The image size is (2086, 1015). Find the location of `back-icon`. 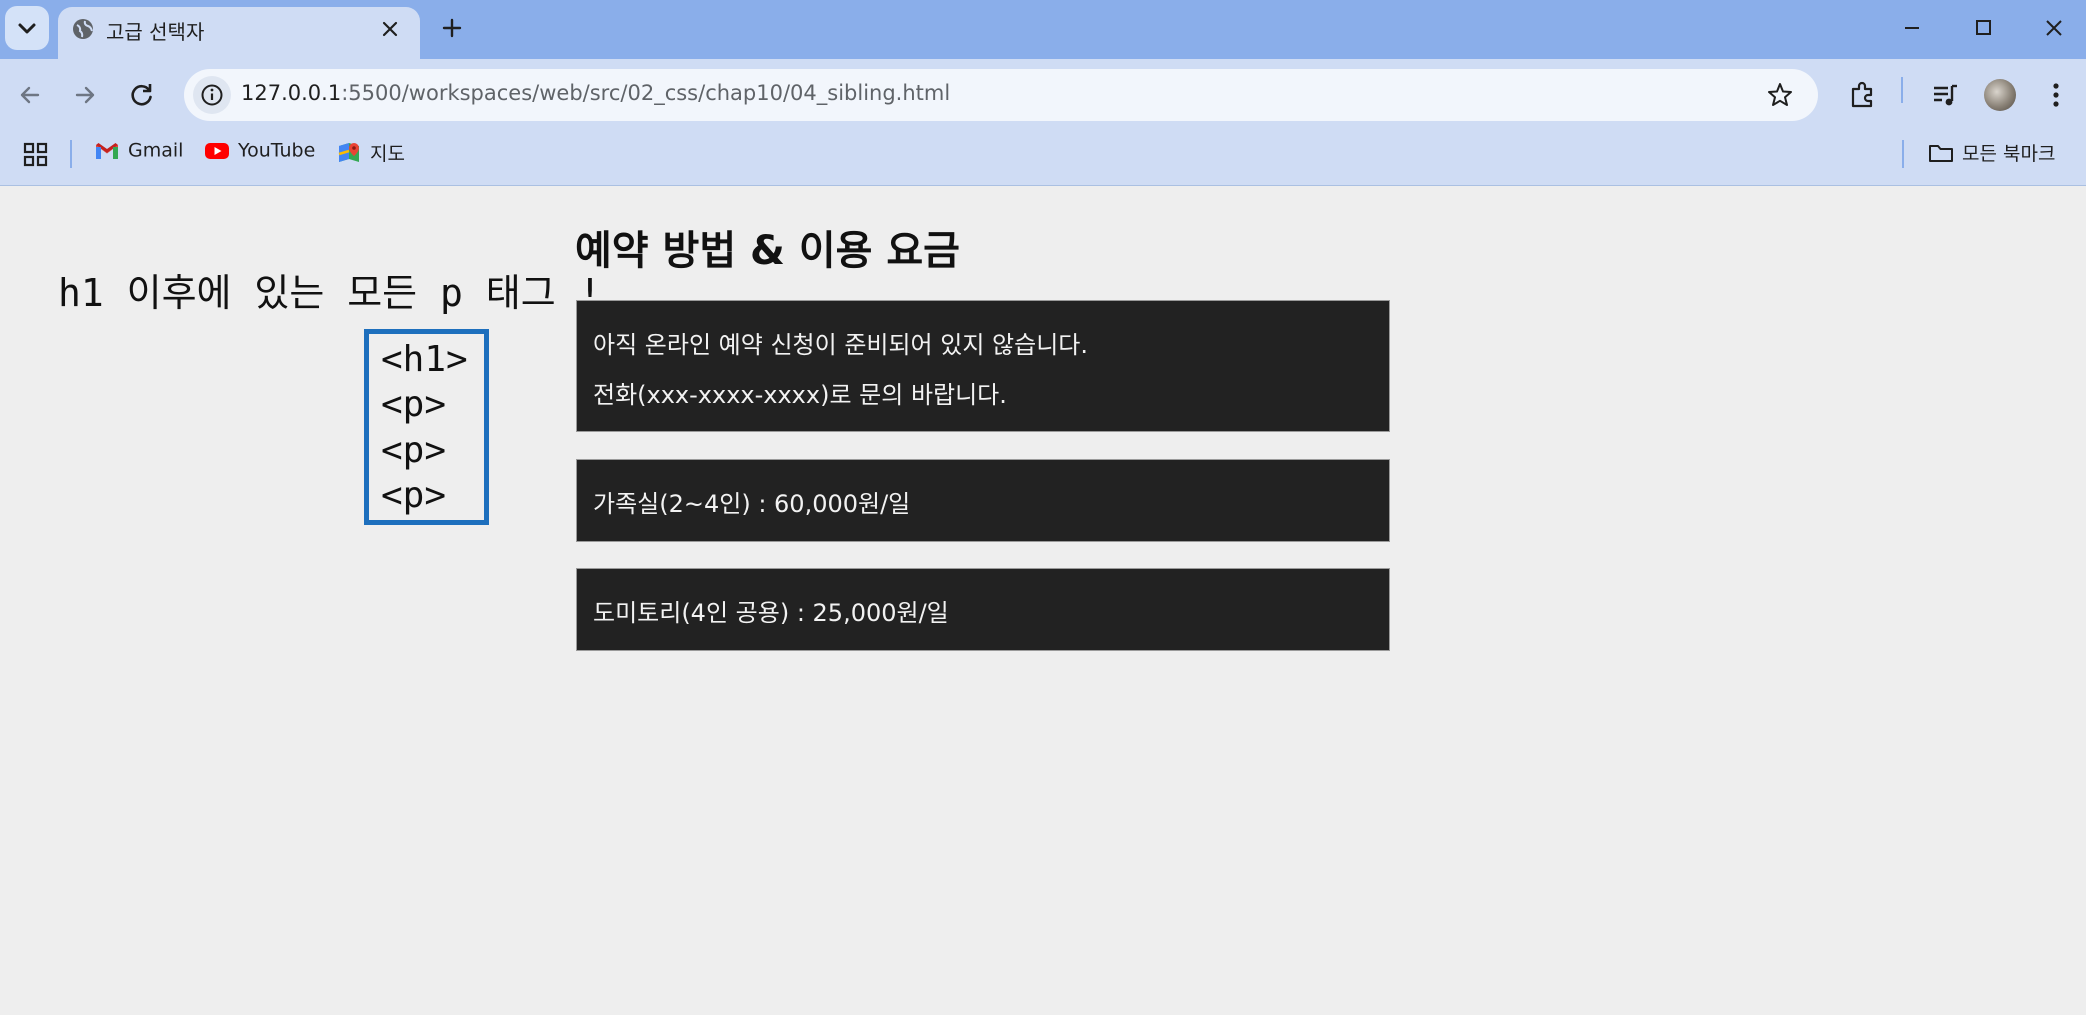

back-icon is located at coordinates (30, 95).